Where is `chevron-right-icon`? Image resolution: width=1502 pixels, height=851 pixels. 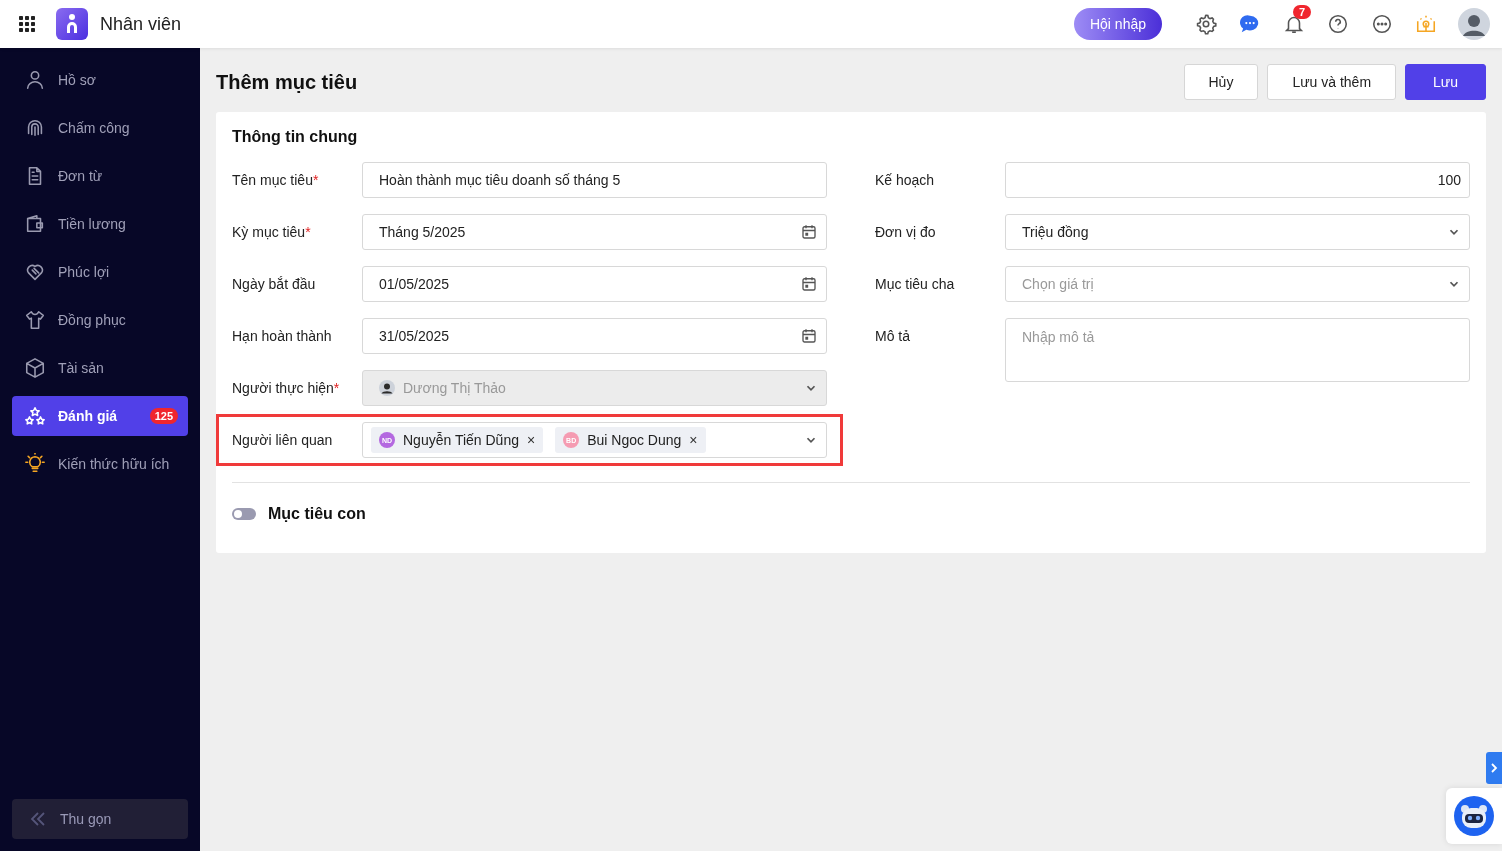 chevron-right-icon is located at coordinates (1494, 768).